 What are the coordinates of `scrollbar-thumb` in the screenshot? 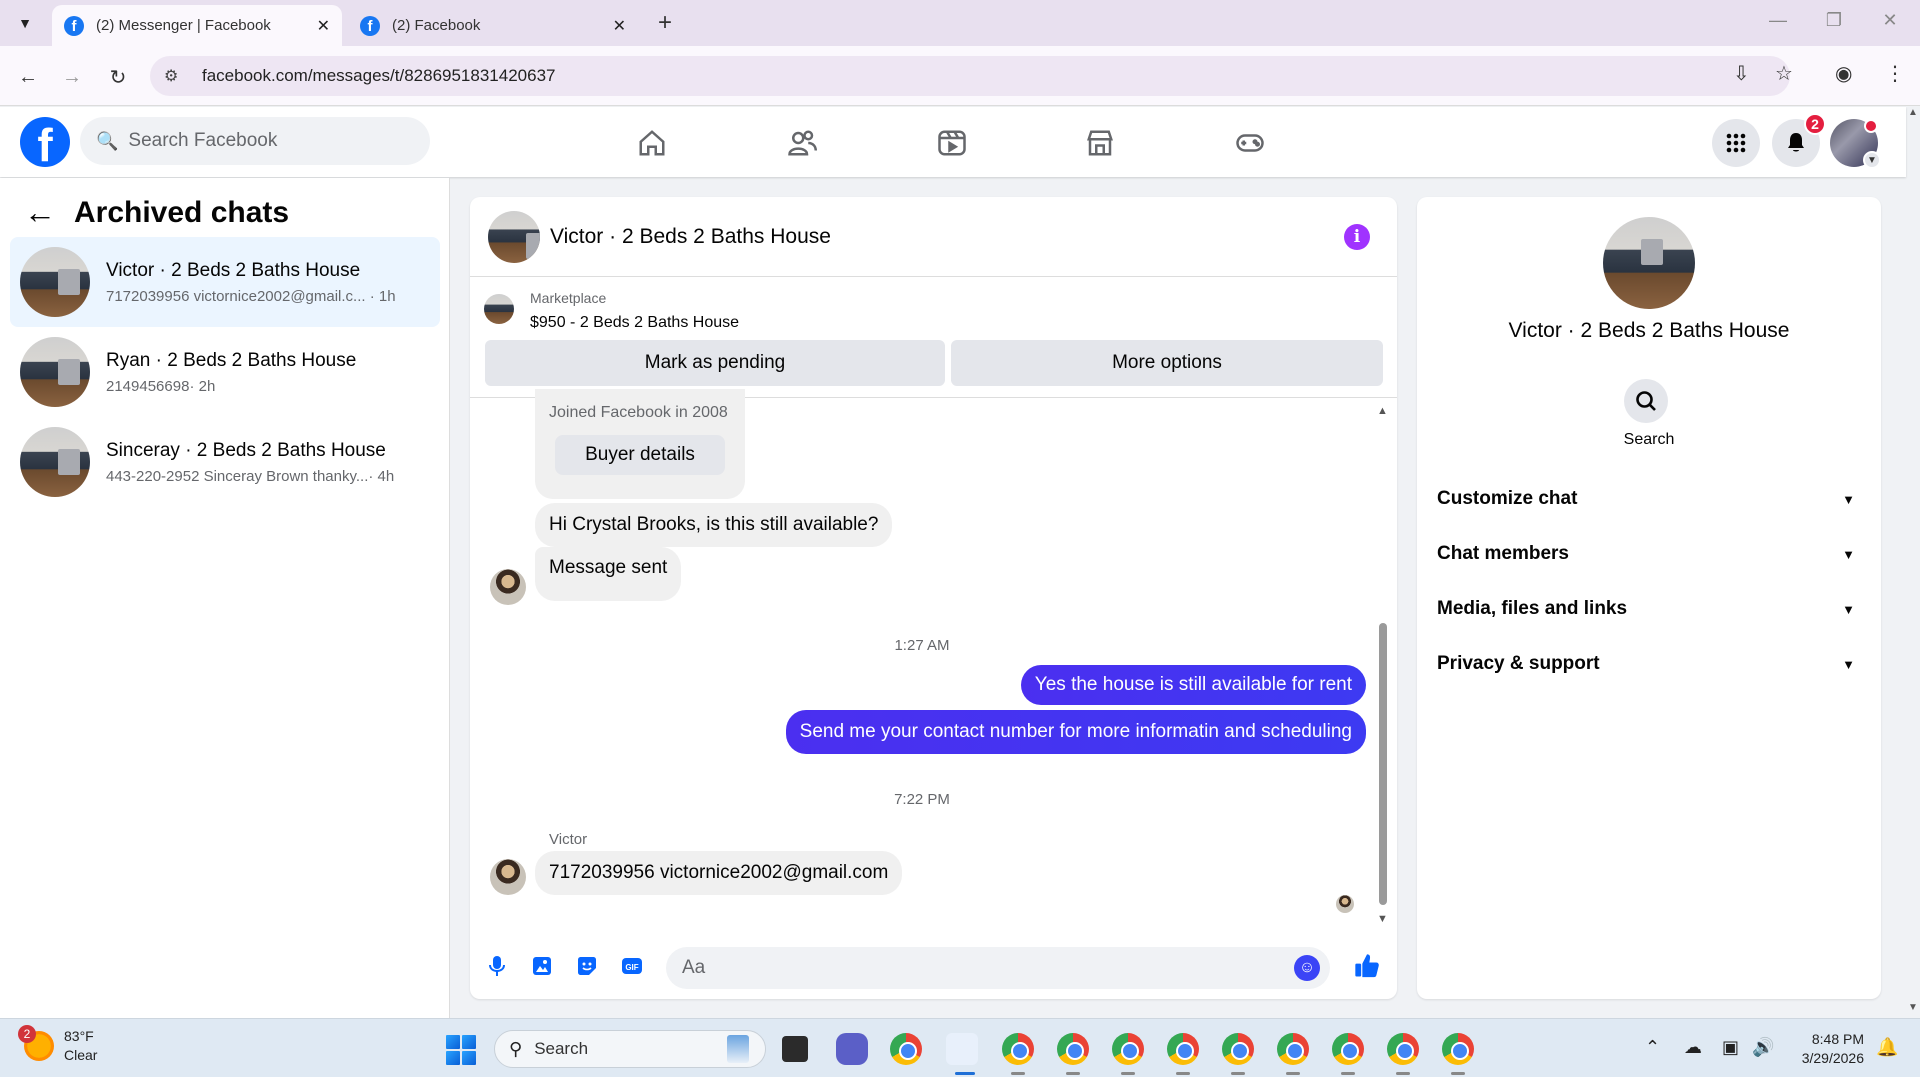 It's located at (1383, 764).